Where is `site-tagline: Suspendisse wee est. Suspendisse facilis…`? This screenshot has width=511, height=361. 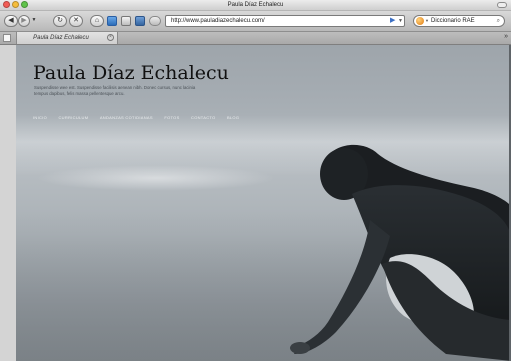 site-tagline: Suspendisse wee est. Suspendisse facilis… is located at coordinates (115, 90).